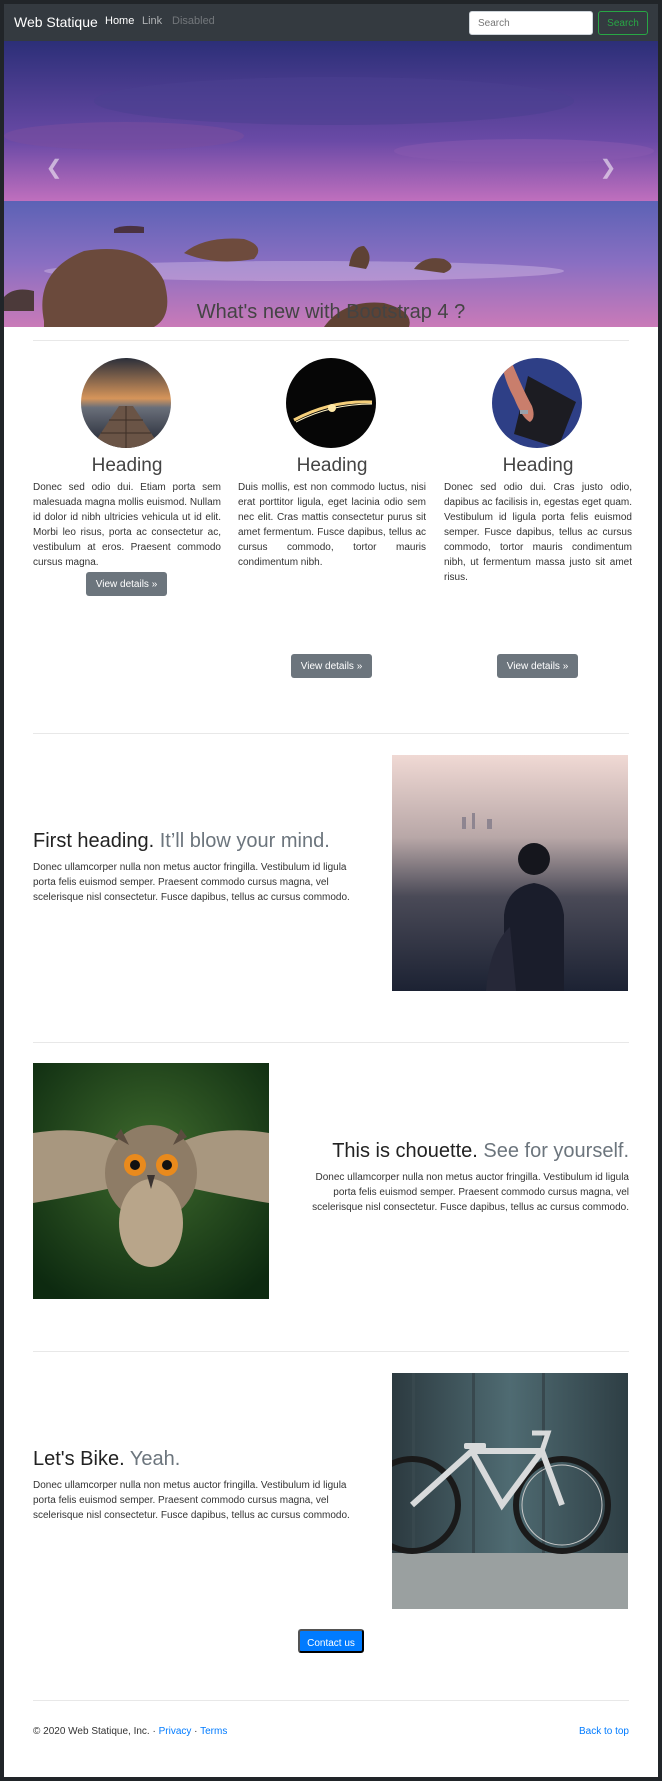  What do you see at coordinates (79, 1459) in the screenshot?
I see `featurette-heading-main: Let's Bike.` at bounding box center [79, 1459].